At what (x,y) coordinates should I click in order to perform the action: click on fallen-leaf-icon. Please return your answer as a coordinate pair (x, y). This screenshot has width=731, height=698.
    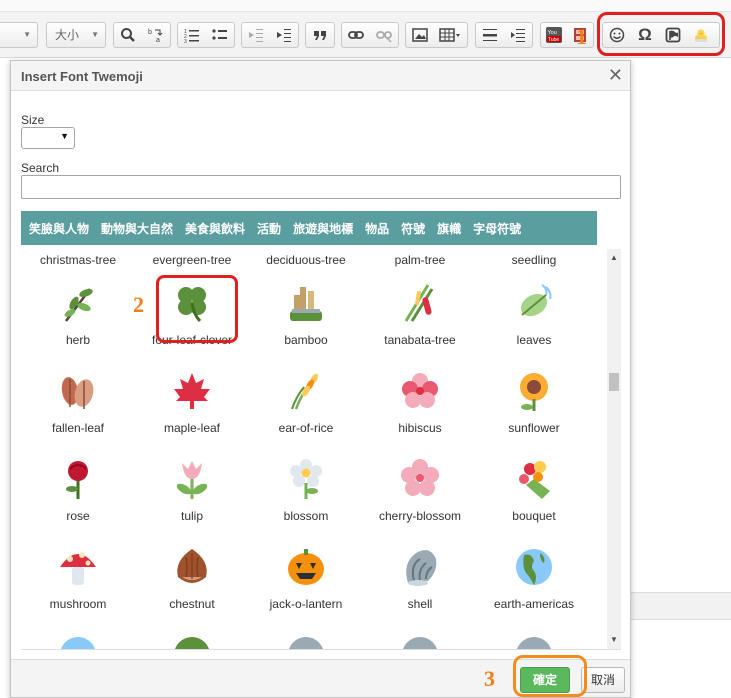
    Looking at the image, I should click on (78, 391).